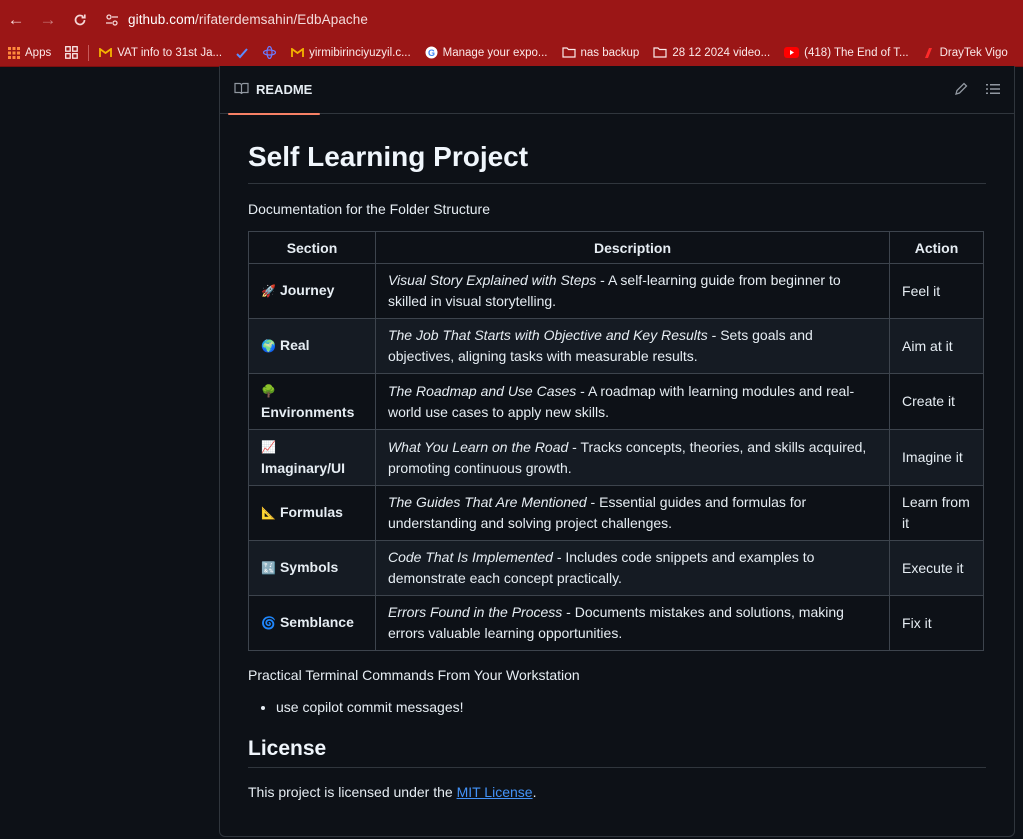 The height and width of the screenshot is (839, 1023). Describe the element at coordinates (268, 346) in the screenshot. I see `globe-icon: 🌍` at that location.